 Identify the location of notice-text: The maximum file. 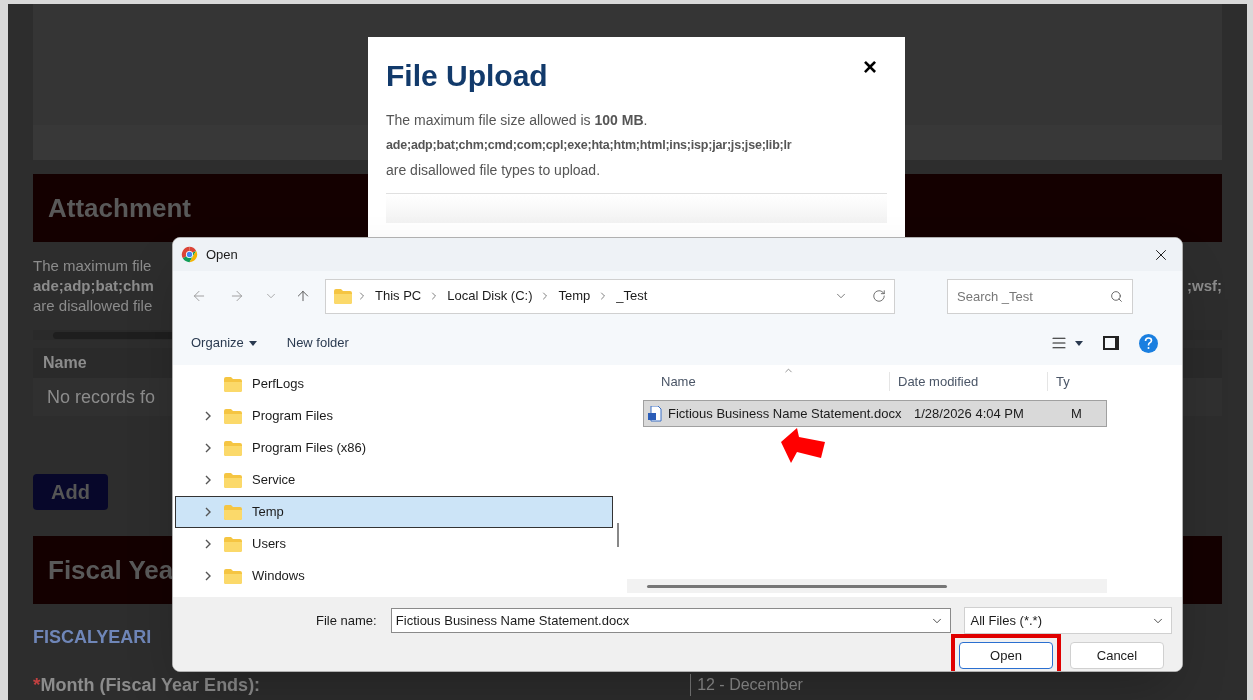
(92, 266).